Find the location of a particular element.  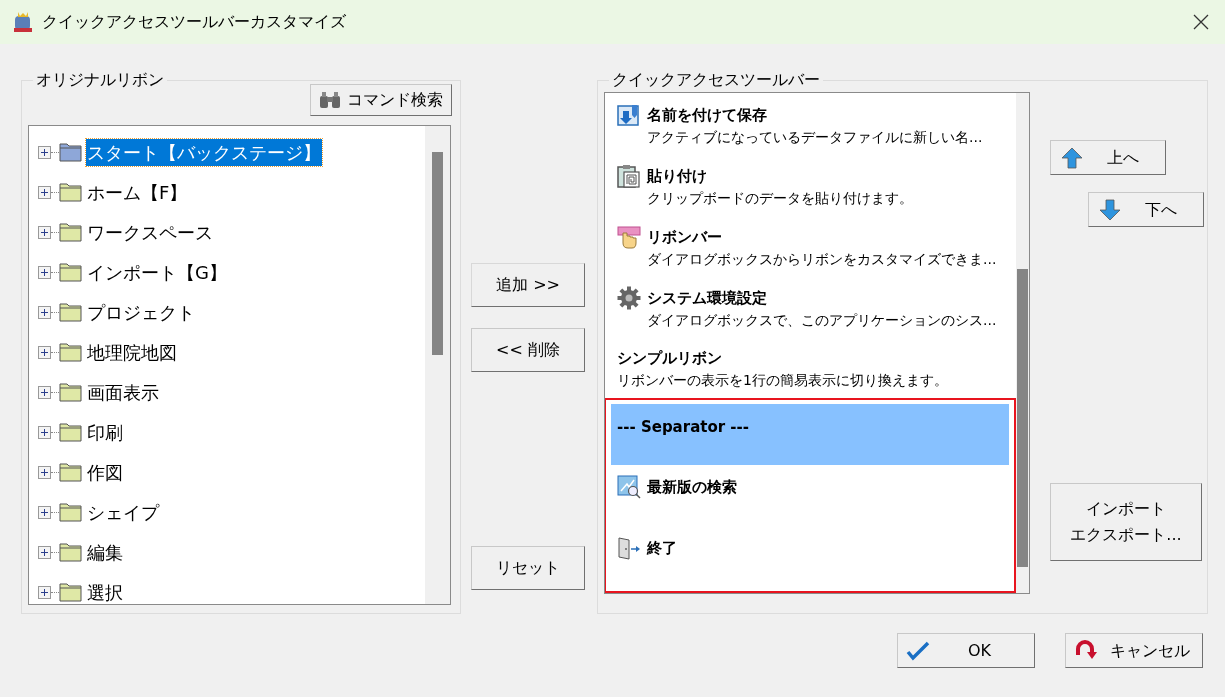

app-mascot-icon is located at coordinates (23, 22).